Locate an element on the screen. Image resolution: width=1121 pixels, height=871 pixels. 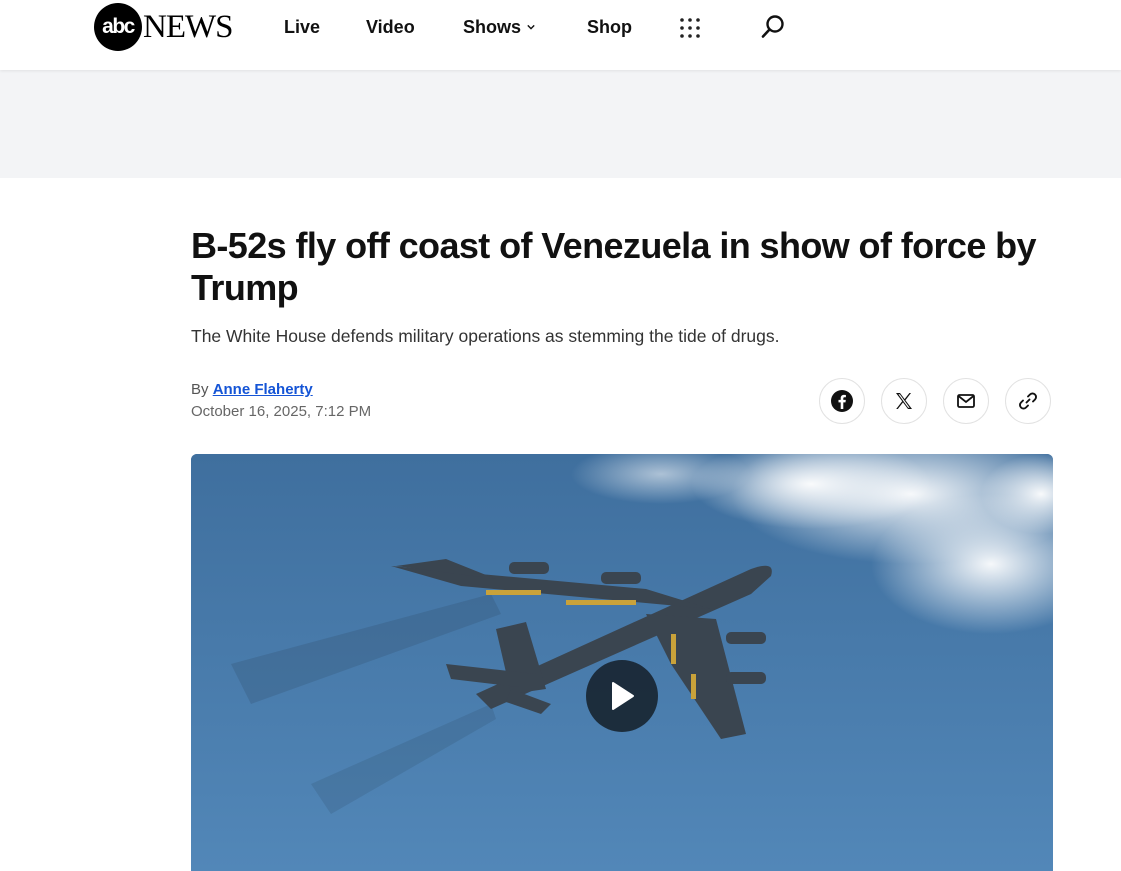
share-facebook-button is located at coordinates (842, 401).